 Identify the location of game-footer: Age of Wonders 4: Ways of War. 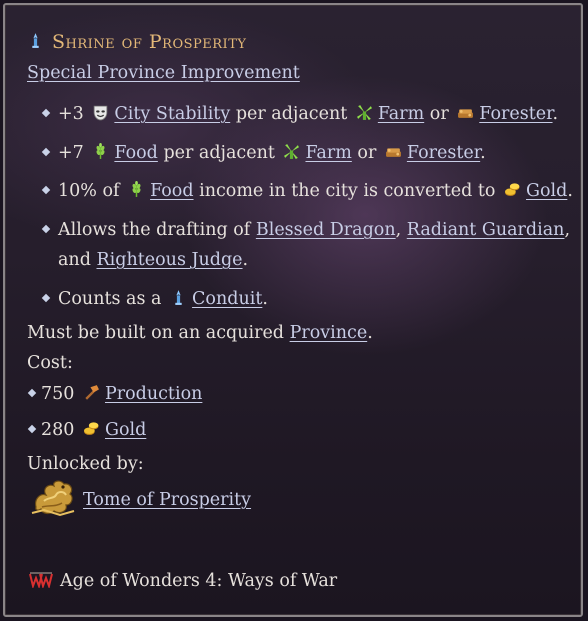
(183, 581).